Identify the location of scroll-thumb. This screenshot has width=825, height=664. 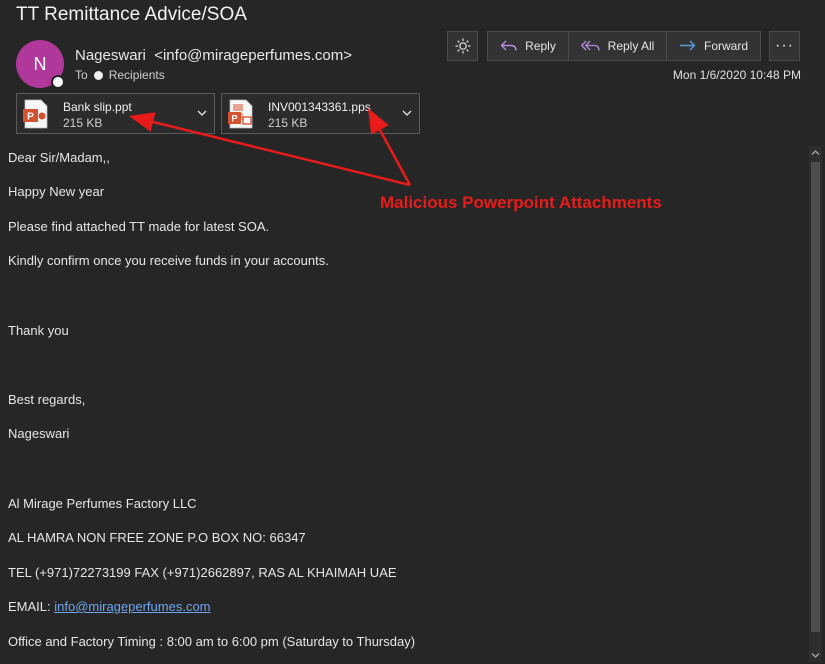
(815, 397).